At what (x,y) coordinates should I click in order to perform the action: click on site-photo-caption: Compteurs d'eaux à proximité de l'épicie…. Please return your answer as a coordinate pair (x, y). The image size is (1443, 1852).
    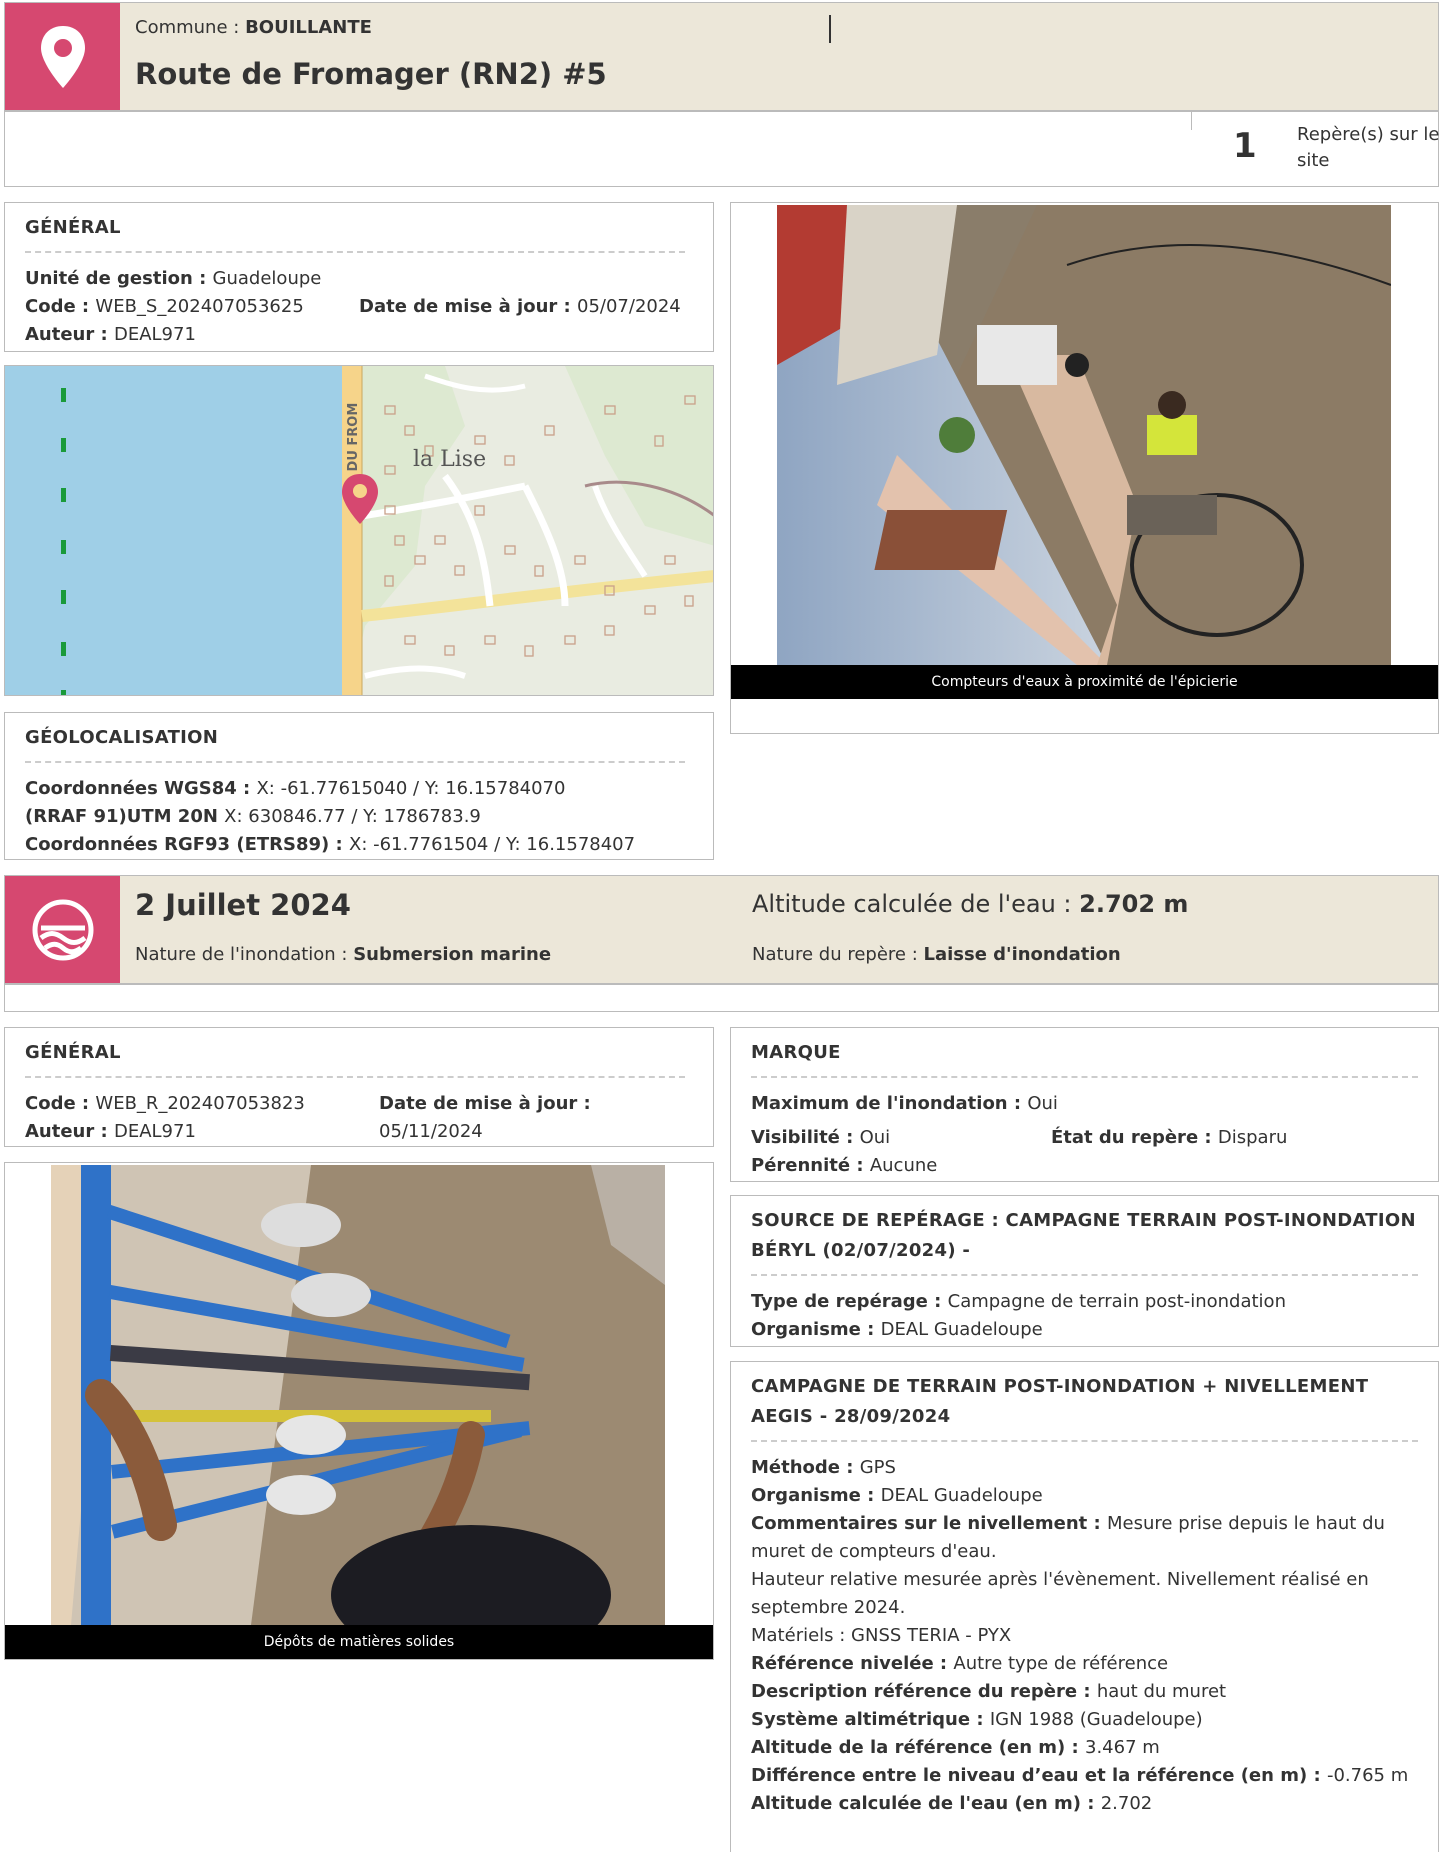
    Looking at the image, I should click on (1084, 682).